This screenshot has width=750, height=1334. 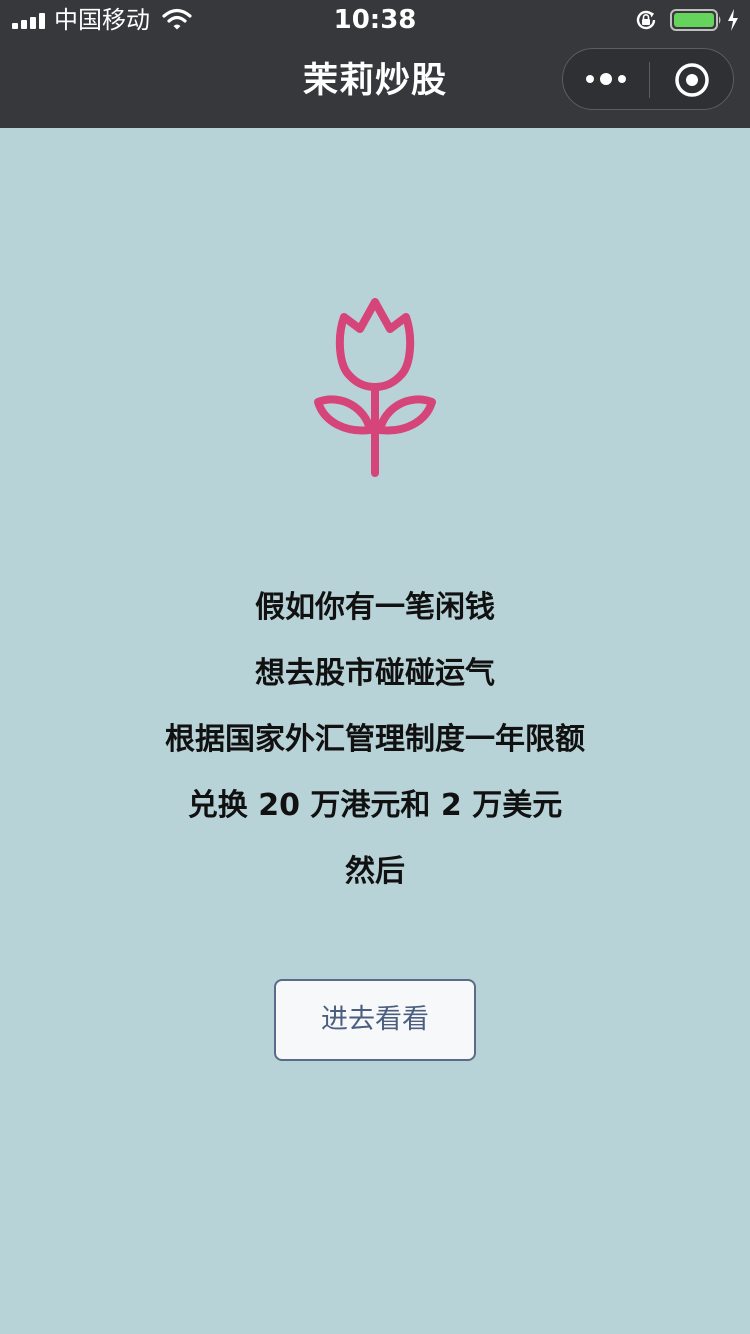 I want to click on intro-line: 假如你有一笔闲钱, so click(x=375, y=607).